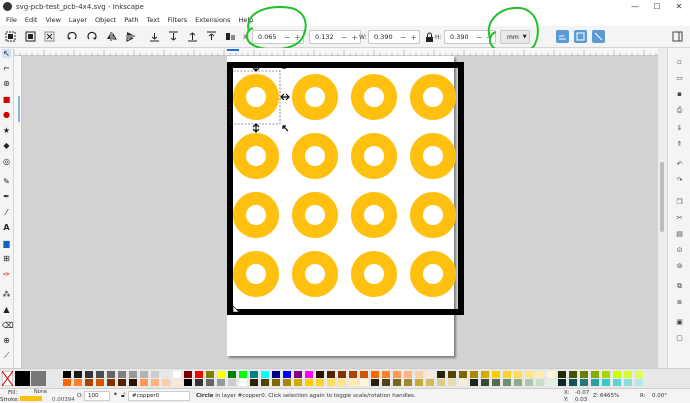  What do you see at coordinates (154, 36) in the screenshot?
I see `lower-to-bottom-icon` at bounding box center [154, 36].